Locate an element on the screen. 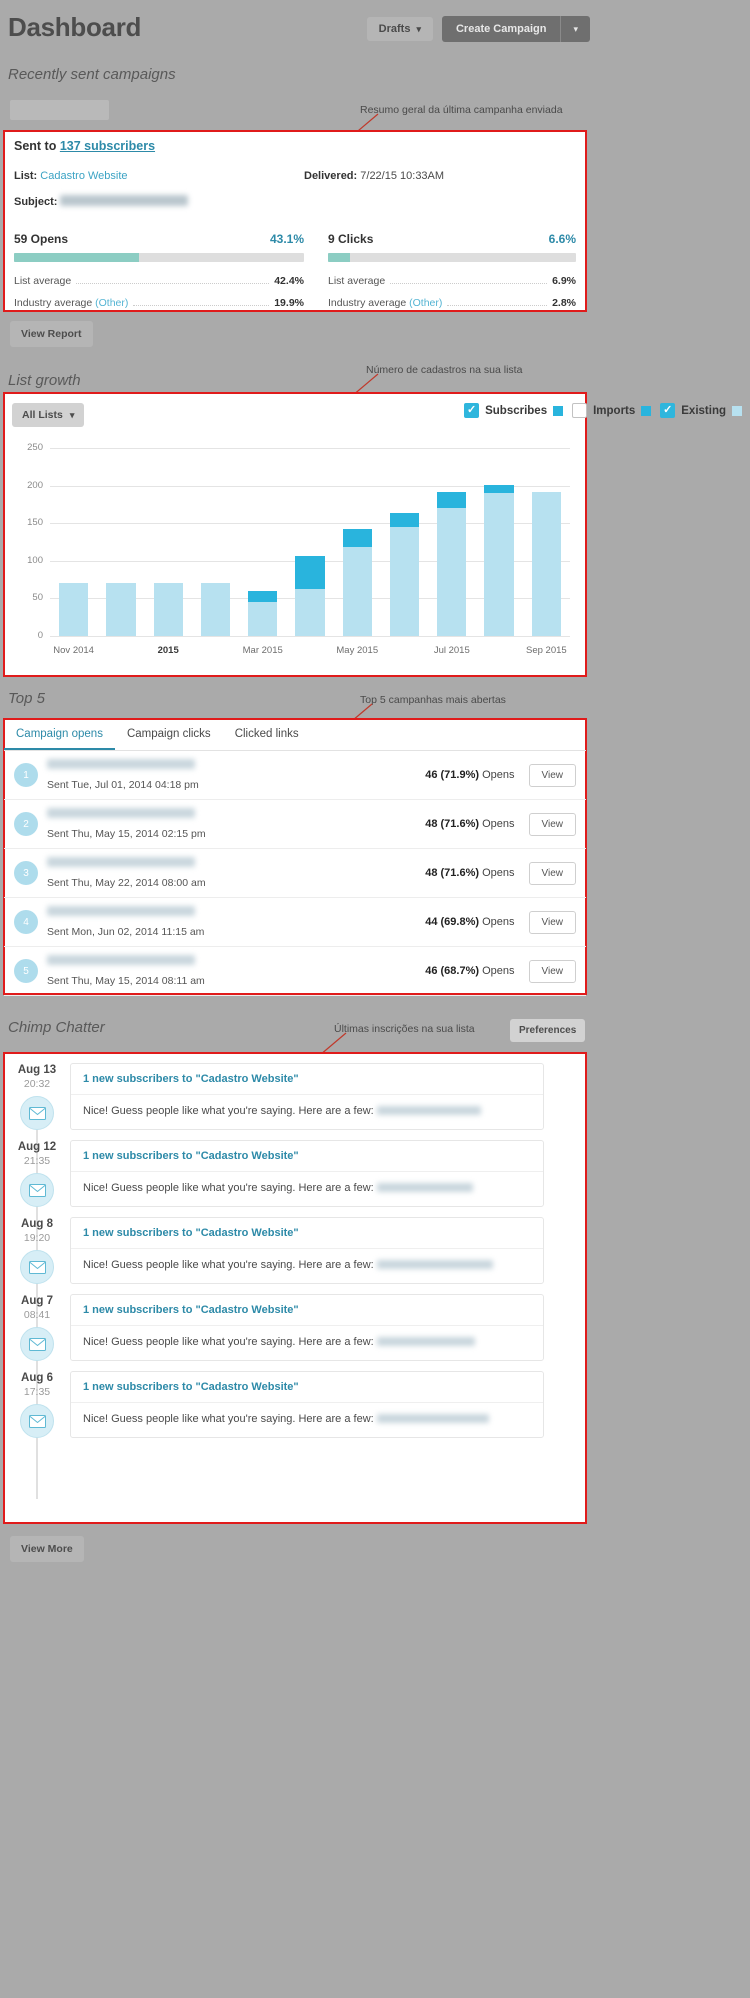  chatter-timestamp: Aug 12 21:35 is located at coordinates (37, 1173).